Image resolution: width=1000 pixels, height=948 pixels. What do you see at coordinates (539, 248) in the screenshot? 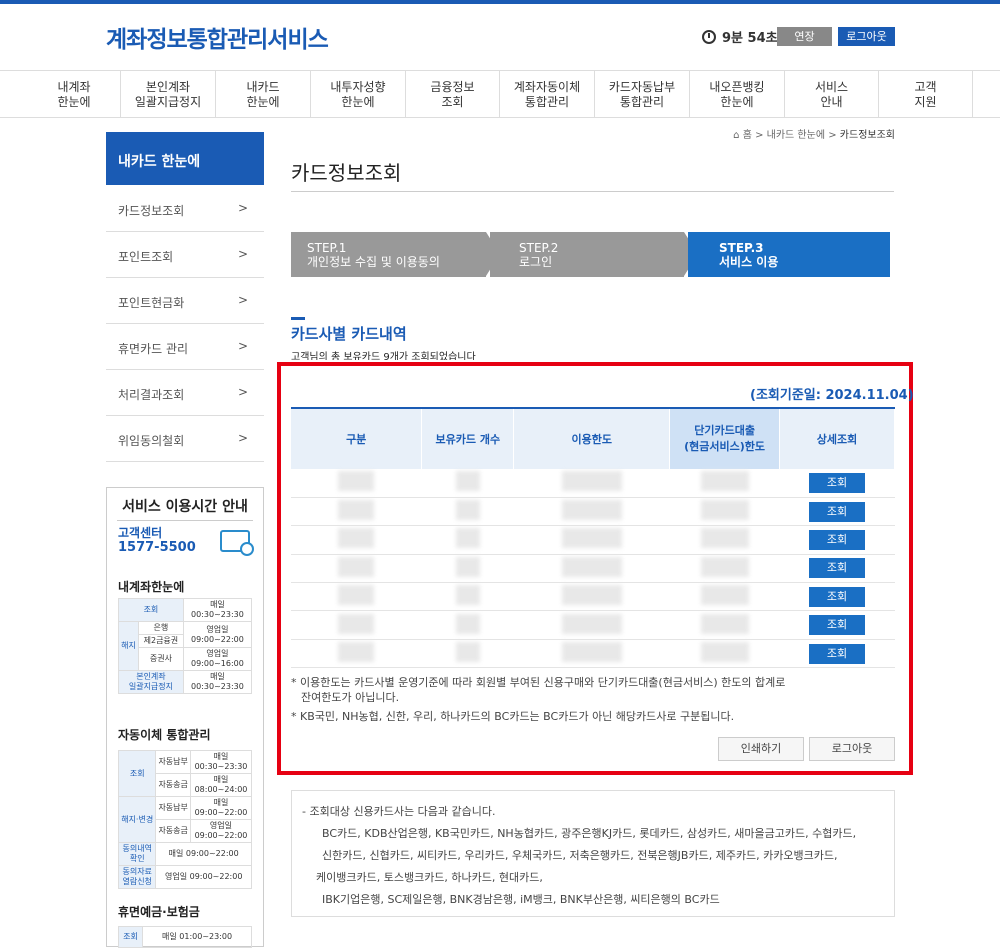
I see `step-number: STEP.2` at bounding box center [539, 248].